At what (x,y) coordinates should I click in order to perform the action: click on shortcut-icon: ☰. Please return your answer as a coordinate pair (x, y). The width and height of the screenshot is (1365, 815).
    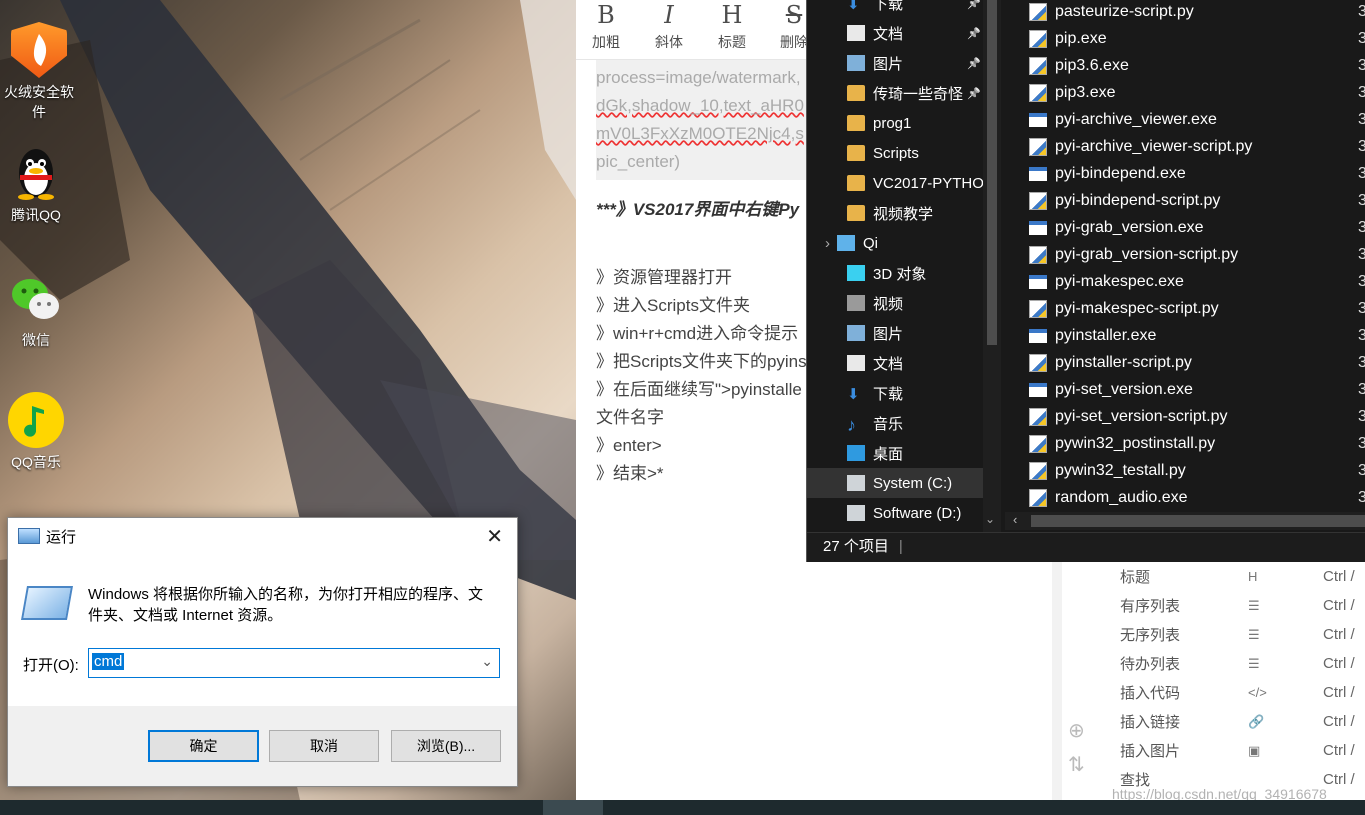
    Looking at the image, I should click on (1254, 634).